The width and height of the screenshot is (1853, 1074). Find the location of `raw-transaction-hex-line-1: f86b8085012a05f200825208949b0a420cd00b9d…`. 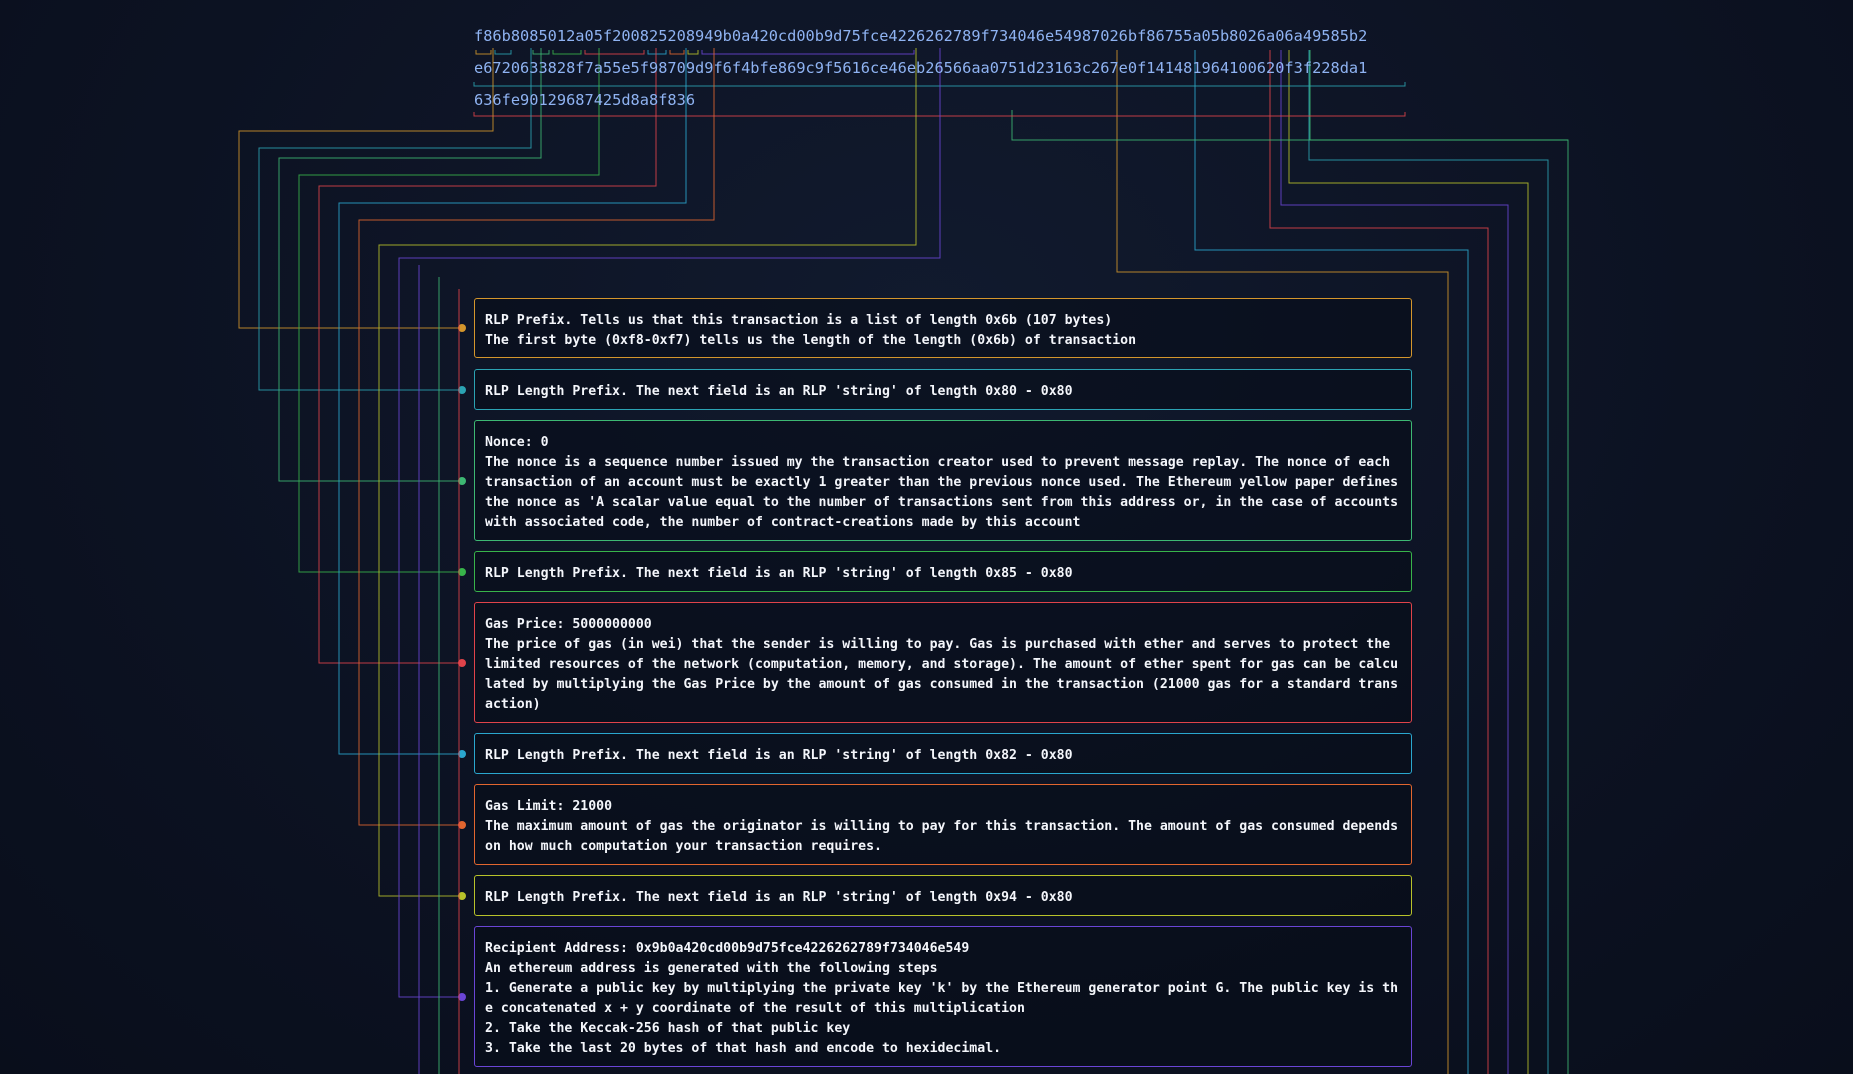

raw-transaction-hex-line-1: f86b8085012a05f200825208949b0a420cd00b9d… is located at coordinates (921, 36).